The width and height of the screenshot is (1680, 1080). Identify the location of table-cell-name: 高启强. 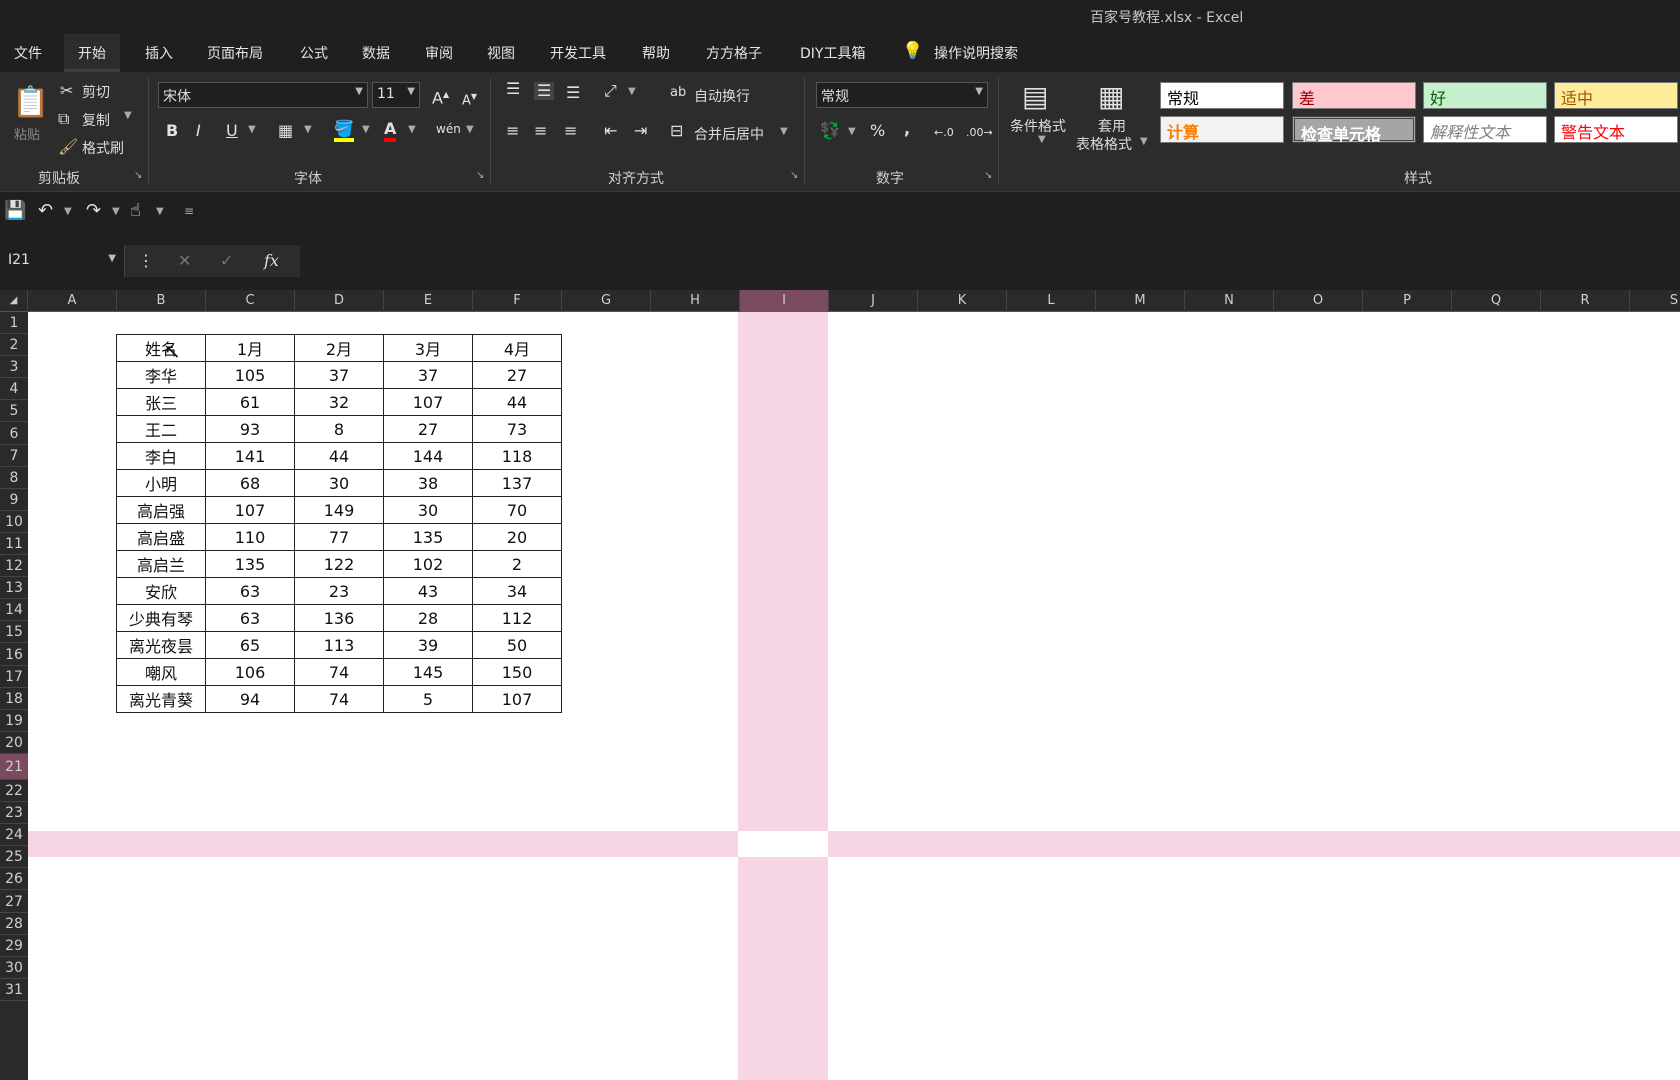
(161, 510).